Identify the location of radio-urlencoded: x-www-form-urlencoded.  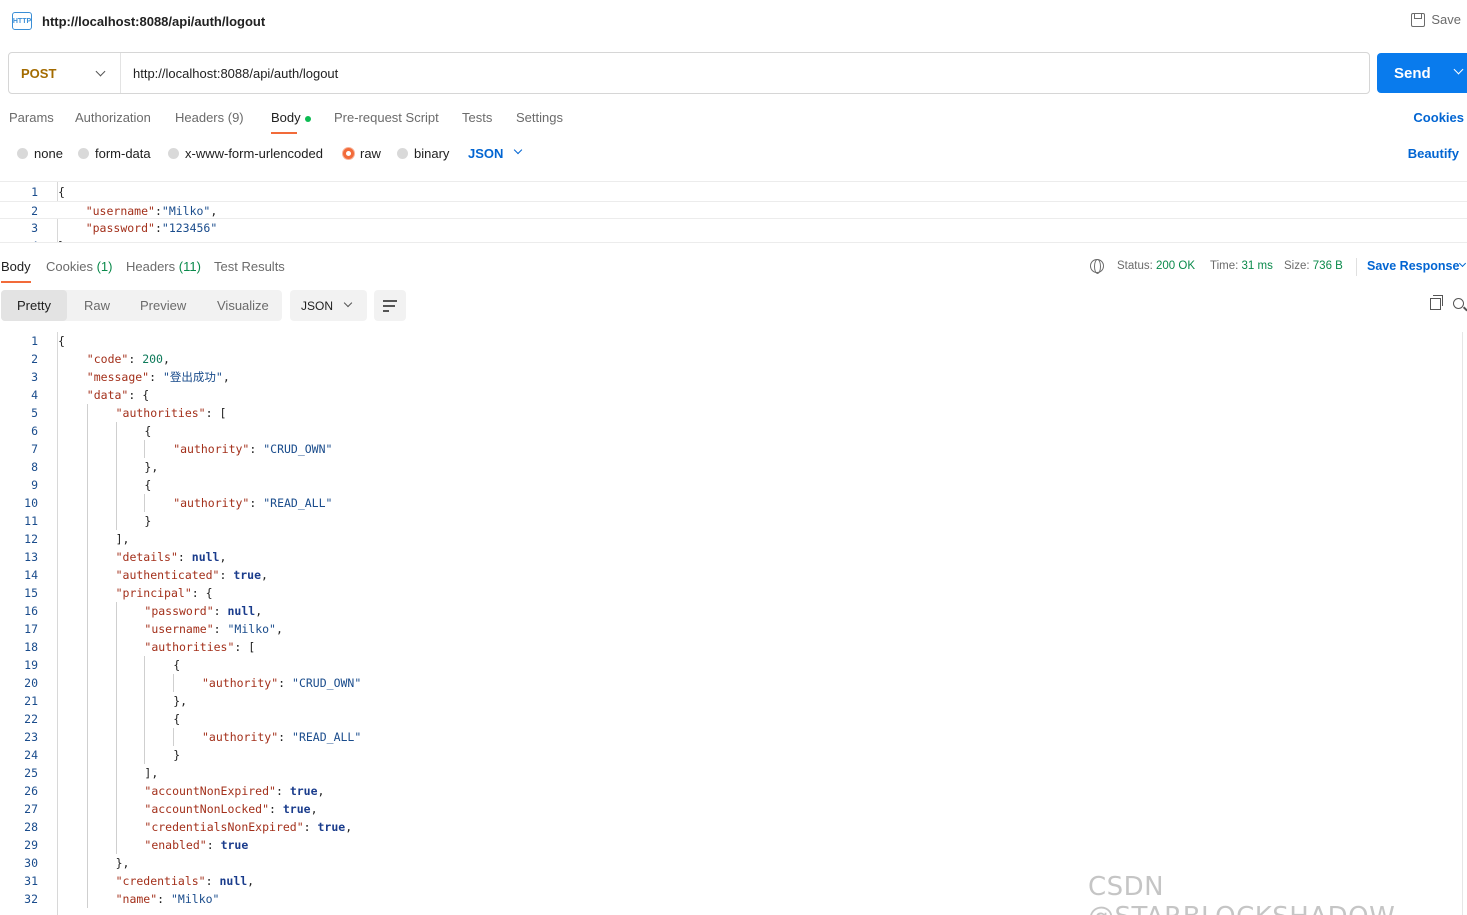
(245, 153).